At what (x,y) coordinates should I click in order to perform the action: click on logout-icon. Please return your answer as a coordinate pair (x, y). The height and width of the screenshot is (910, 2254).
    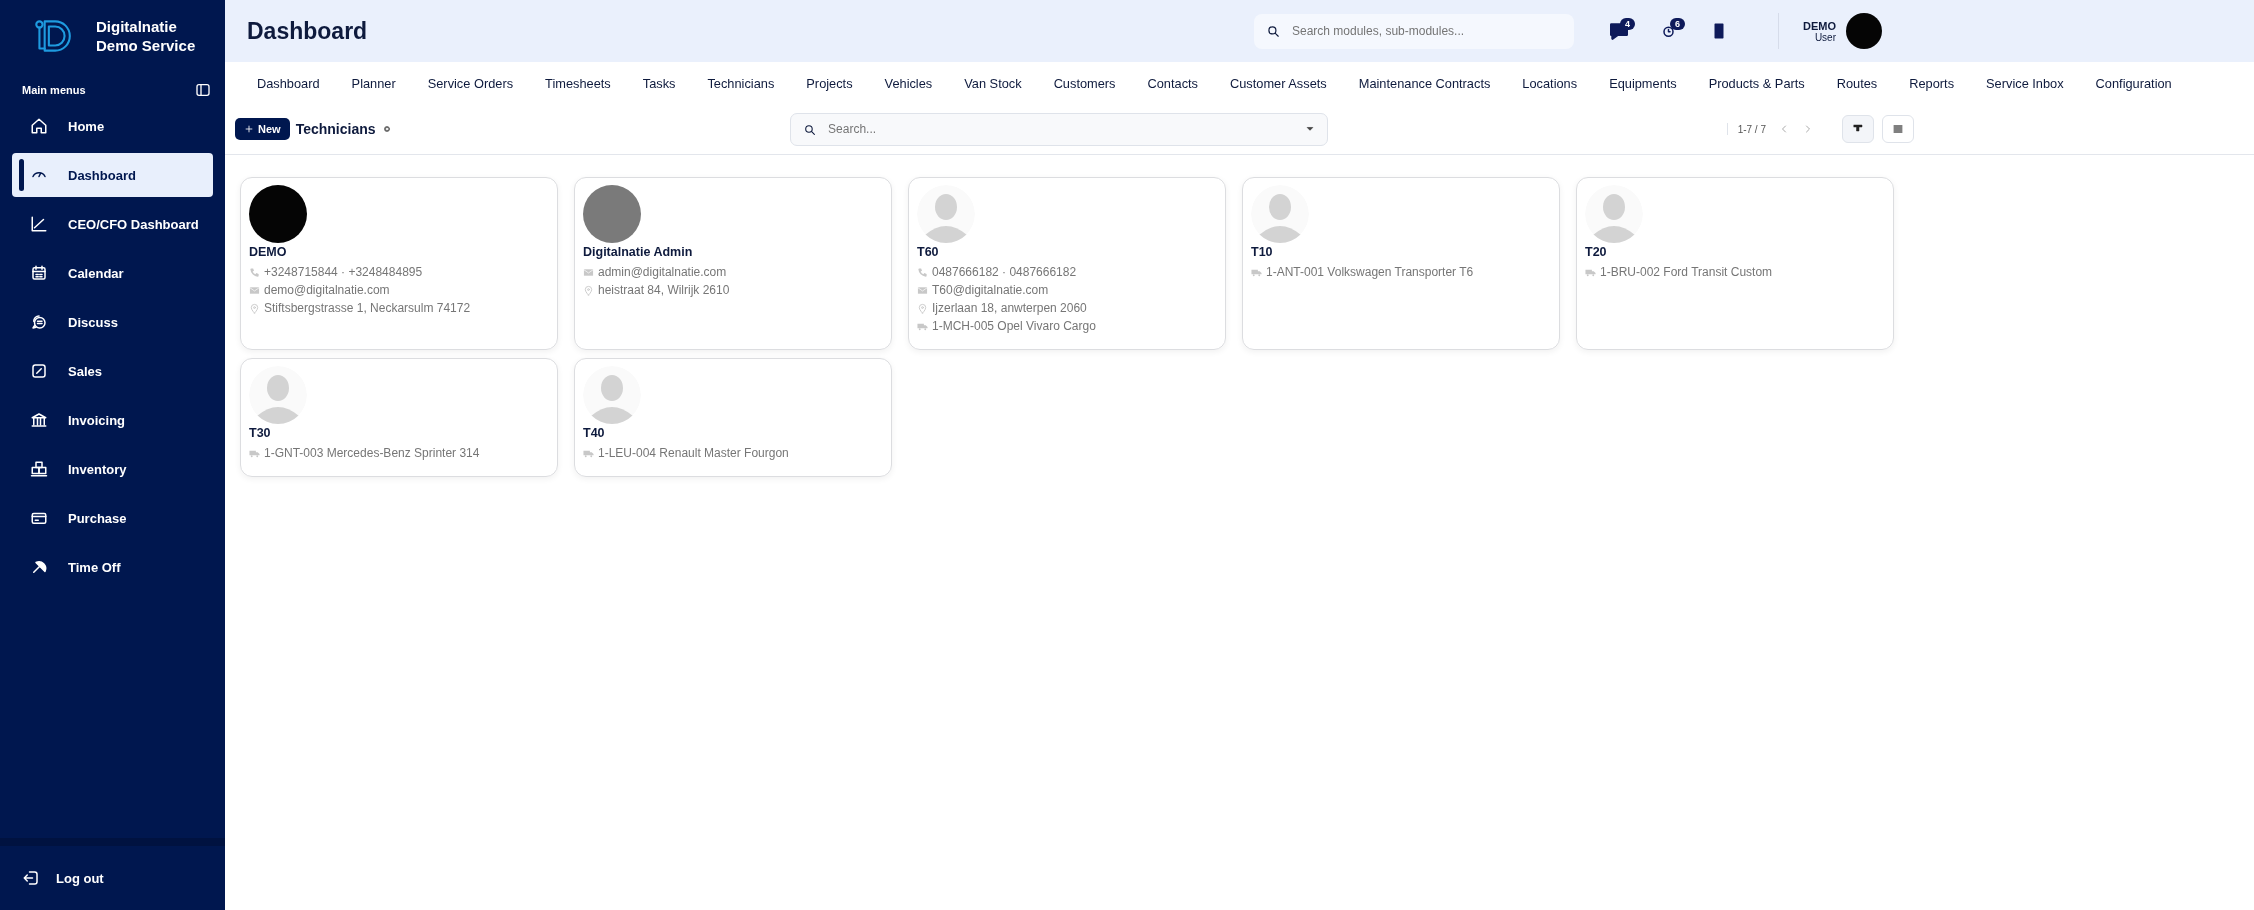
    Looking at the image, I should click on (31, 878).